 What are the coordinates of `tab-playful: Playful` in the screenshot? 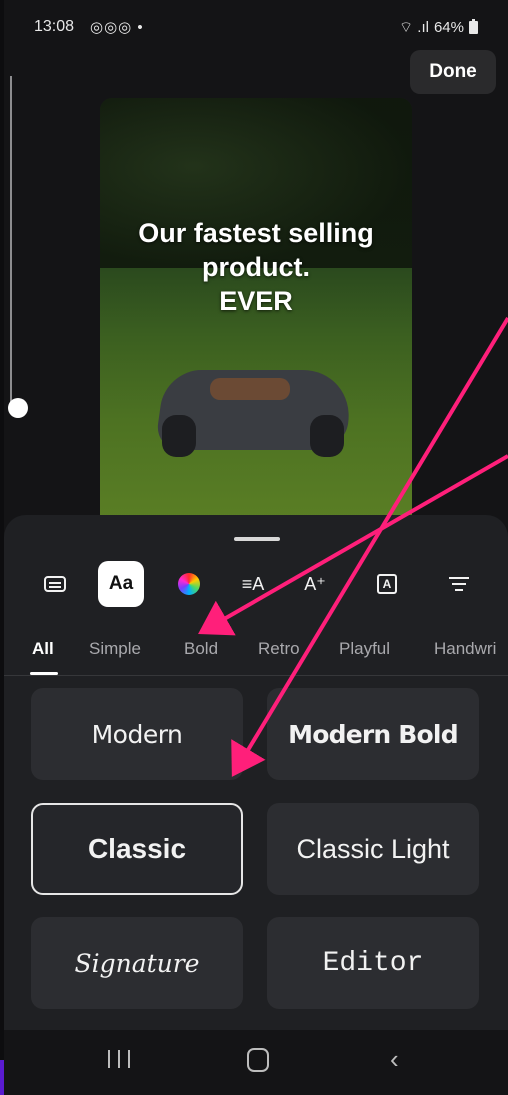 It's located at (364, 649).